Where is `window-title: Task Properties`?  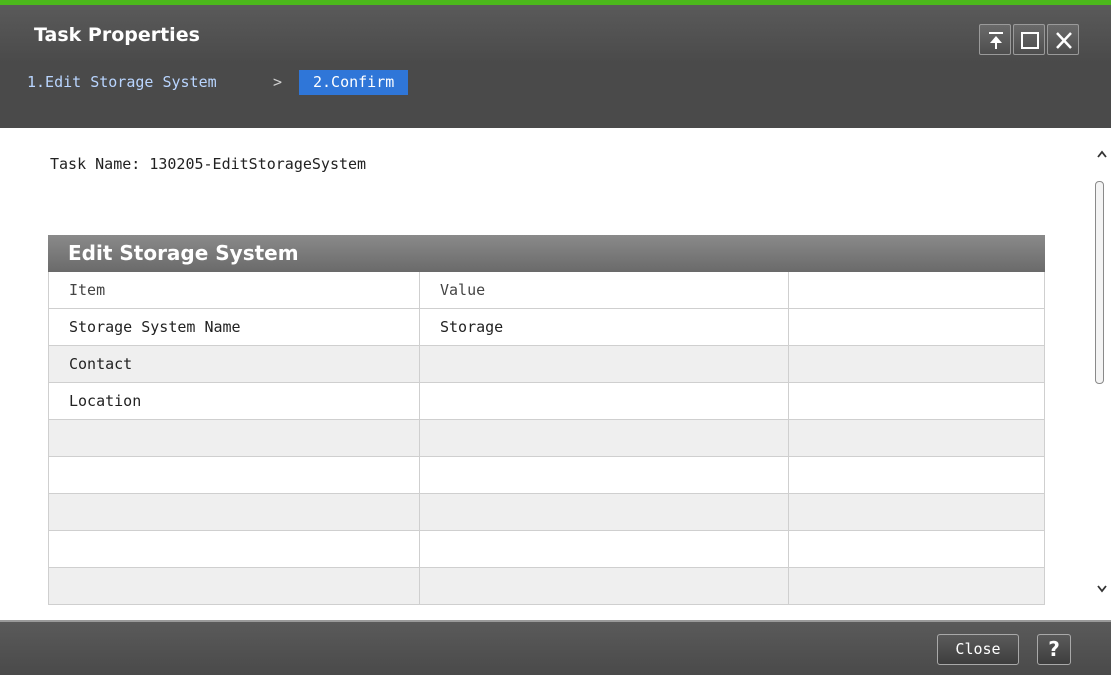 window-title: Task Properties is located at coordinates (117, 35).